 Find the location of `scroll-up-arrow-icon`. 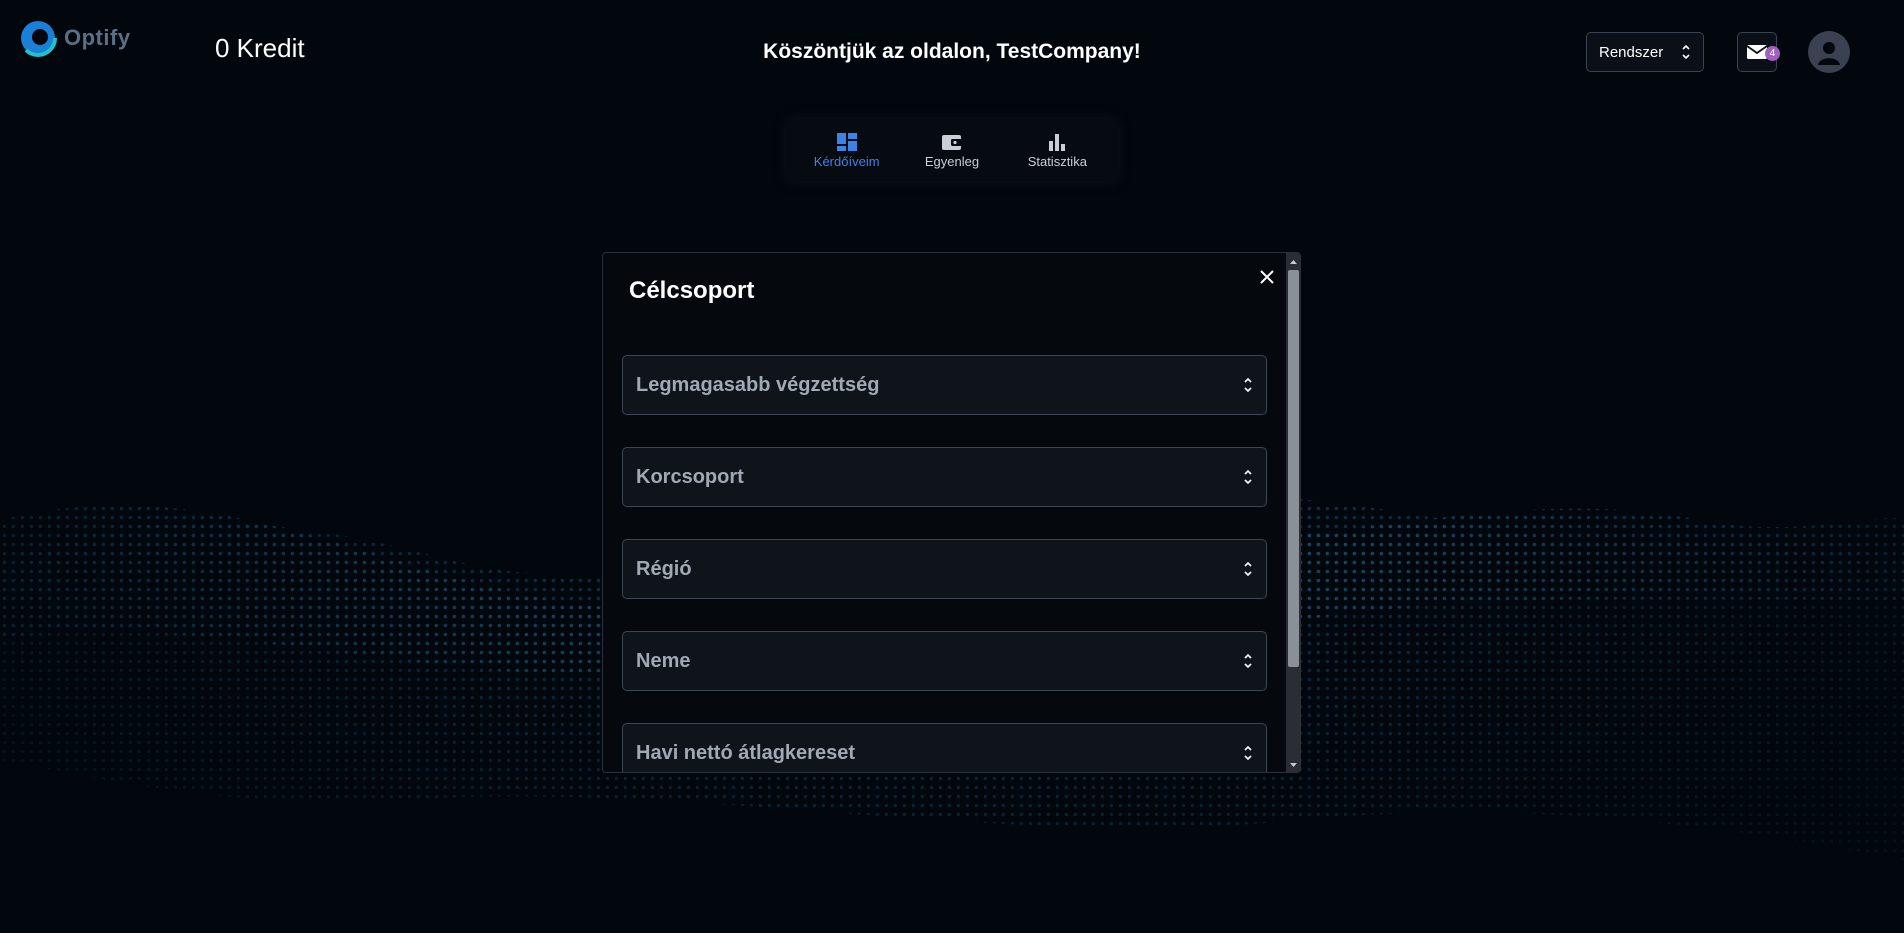

scroll-up-arrow-icon is located at coordinates (1293, 262).